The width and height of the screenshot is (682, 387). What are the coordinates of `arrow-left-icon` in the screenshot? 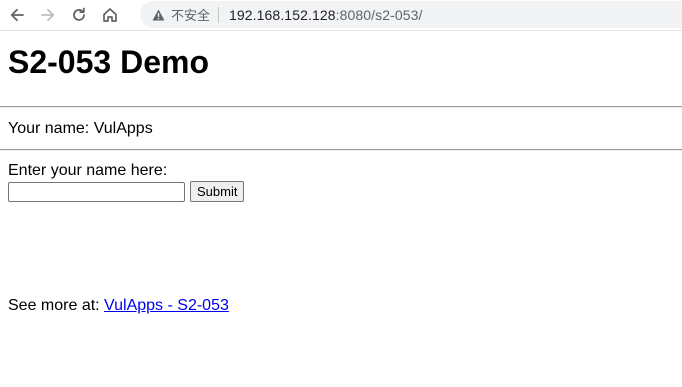 It's located at (17, 15).